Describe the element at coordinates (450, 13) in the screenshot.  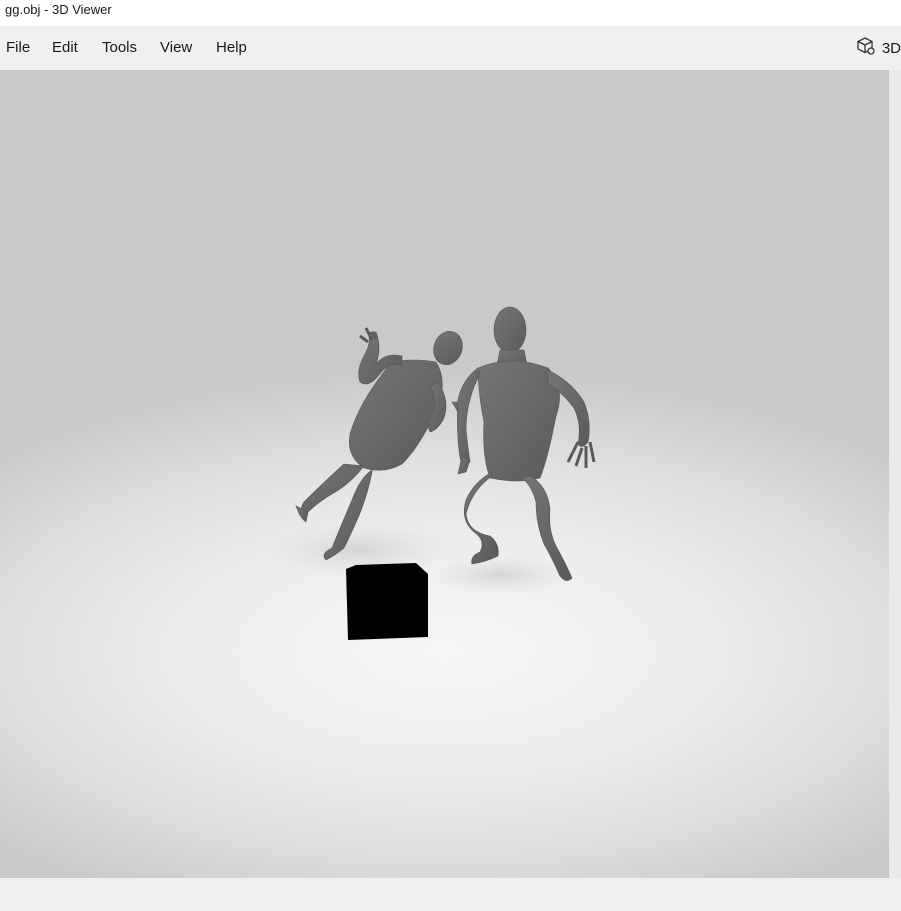
I see `title-bar: gg.obj - 3D Viewer` at that location.